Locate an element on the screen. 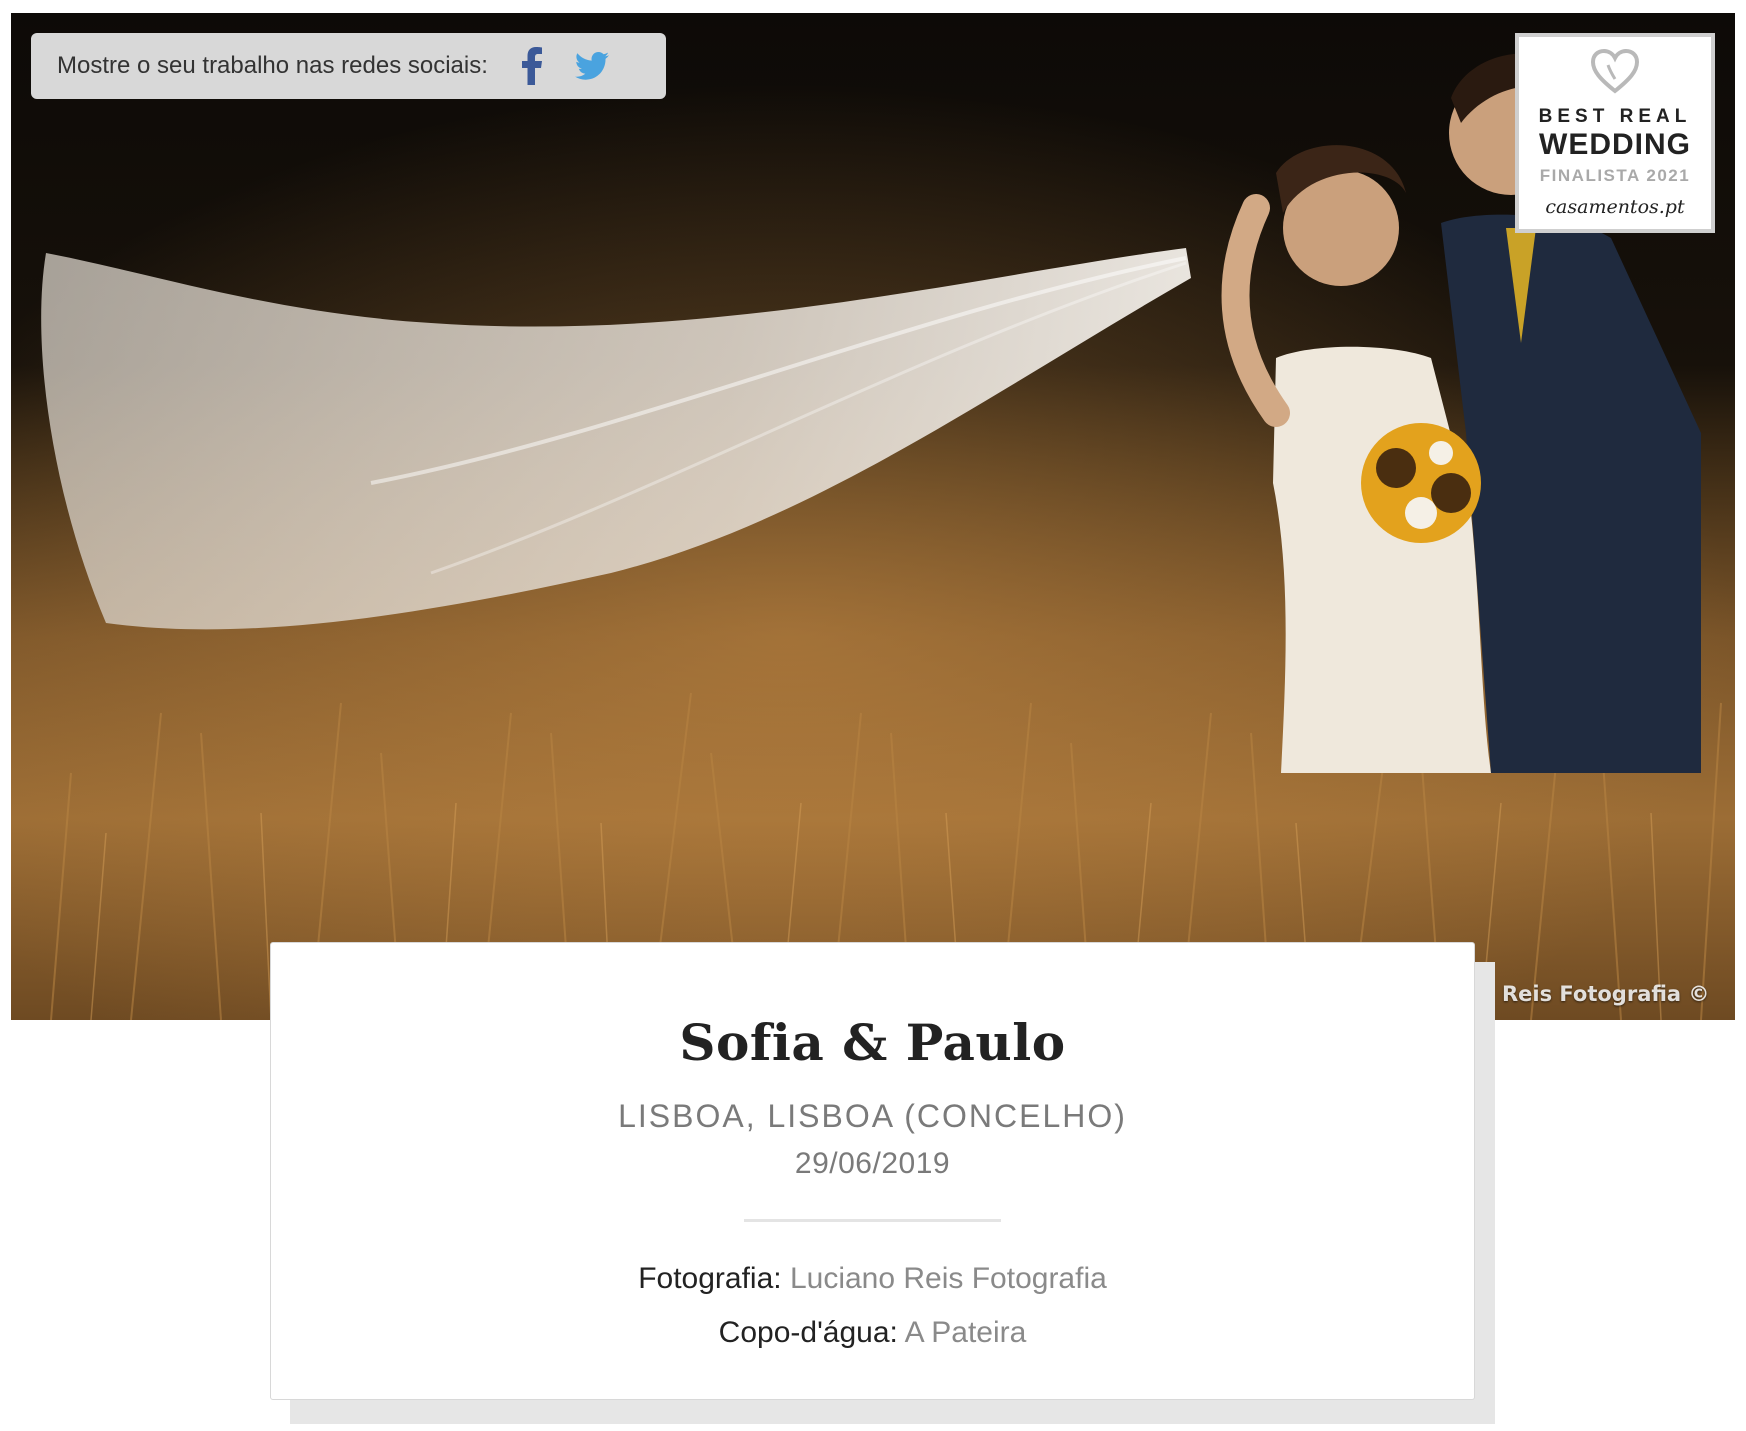 The height and width of the screenshot is (1431, 1746). vendor-label: Copo-d'água: is located at coordinates (808, 1332).